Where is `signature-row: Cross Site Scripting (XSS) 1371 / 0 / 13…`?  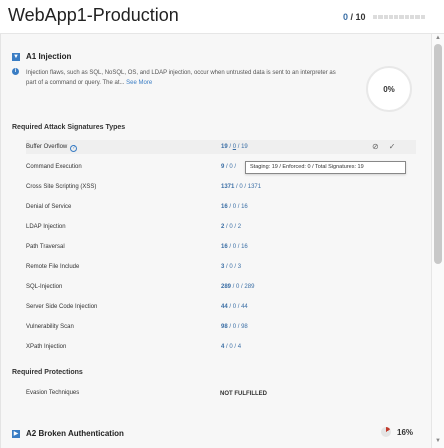
signature-row: Cross Site Scripting (XSS) 1371 / 0 / 13… is located at coordinates (221, 187).